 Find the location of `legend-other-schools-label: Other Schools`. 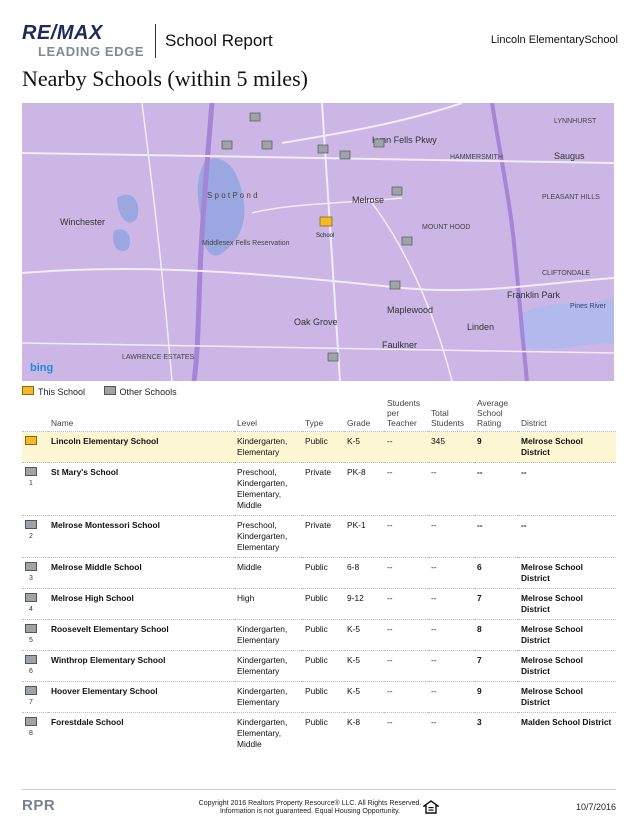

legend-other-schools-label: Other Schools is located at coordinates (148, 391).